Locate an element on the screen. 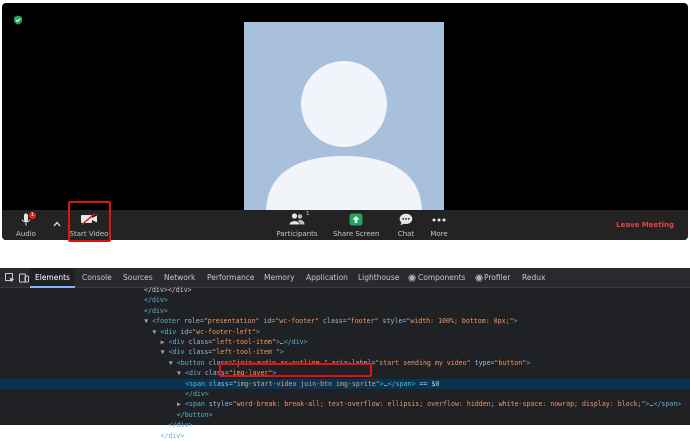  default-avatar-icon is located at coordinates (344, 137).